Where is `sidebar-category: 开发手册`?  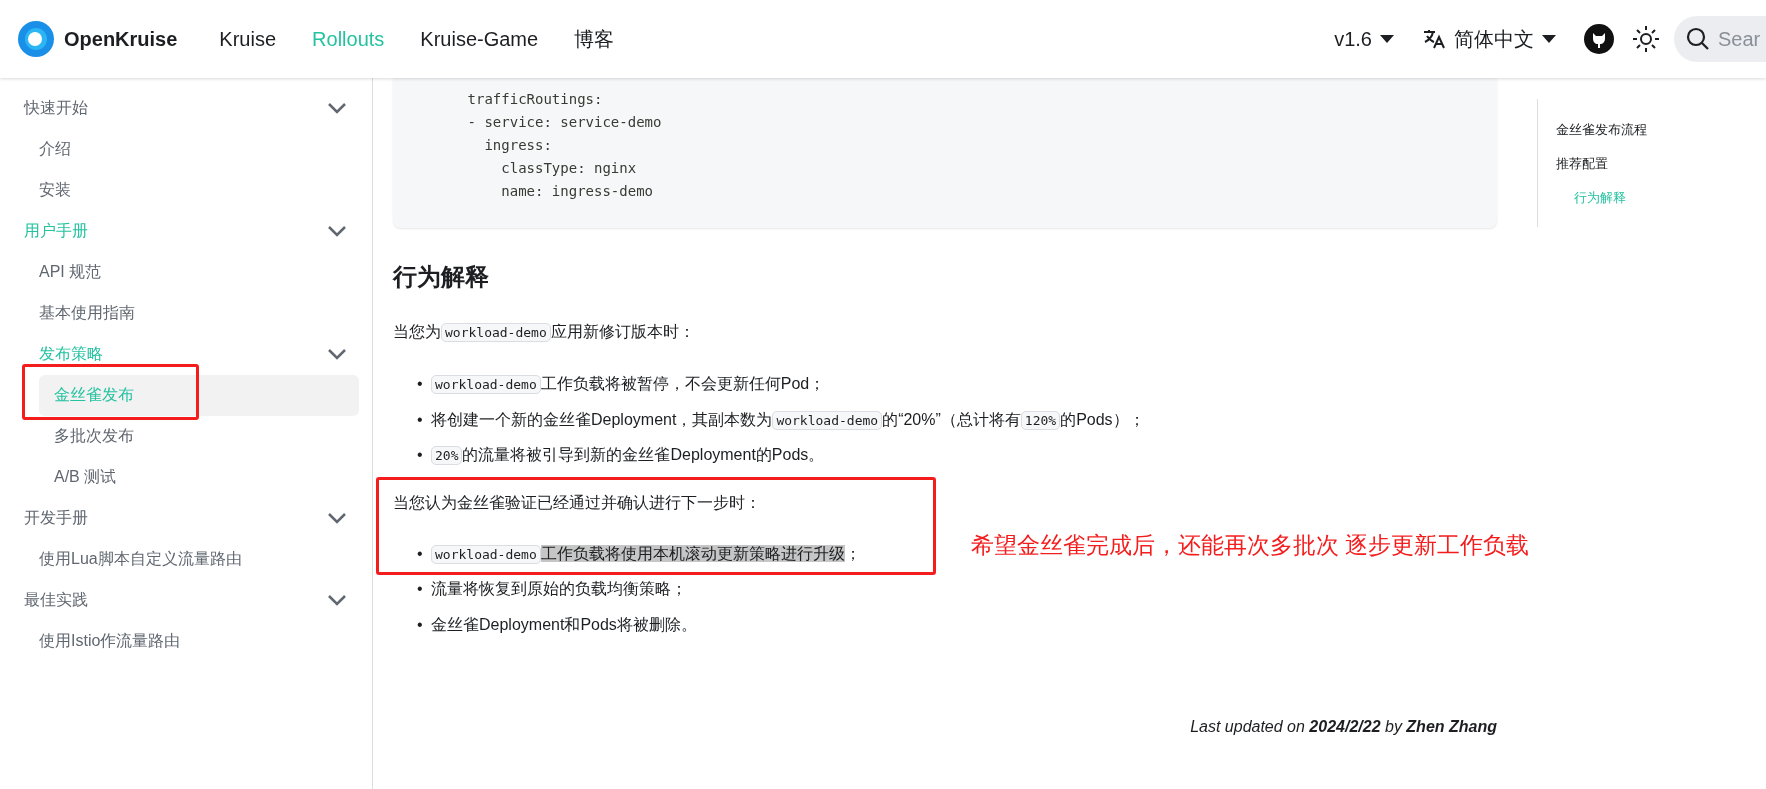 sidebar-category: 开发手册 is located at coordinates (186, 518).